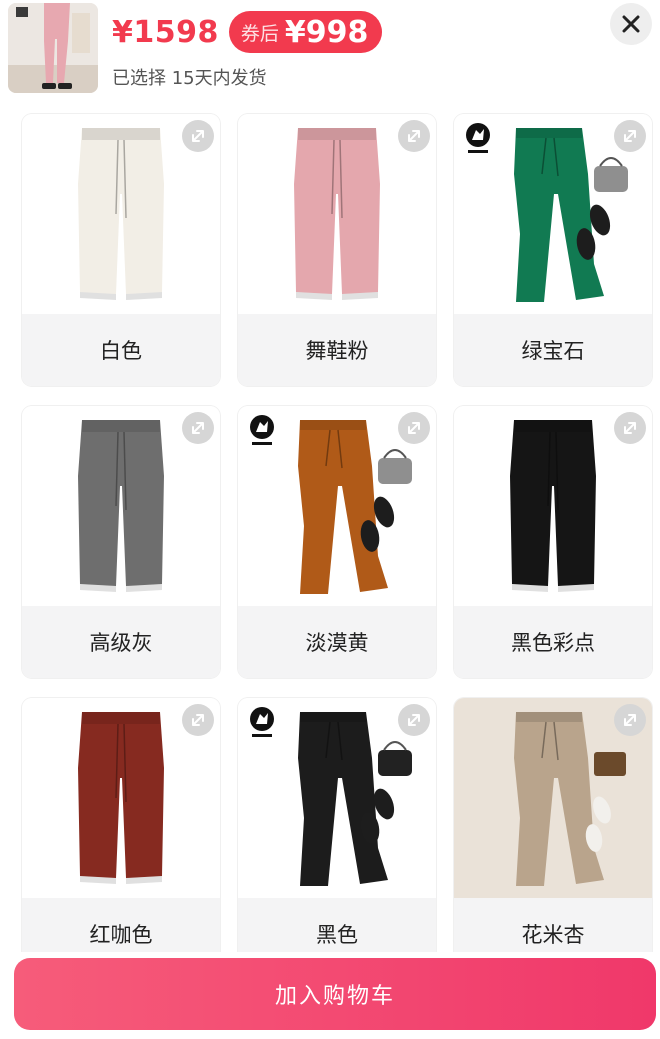 This screenshot has height=1039, width=660. What do you see at coordinates (337, 925) in the screenshot?
I see `variant-label: 黑色` at bounding box center [337, 925].